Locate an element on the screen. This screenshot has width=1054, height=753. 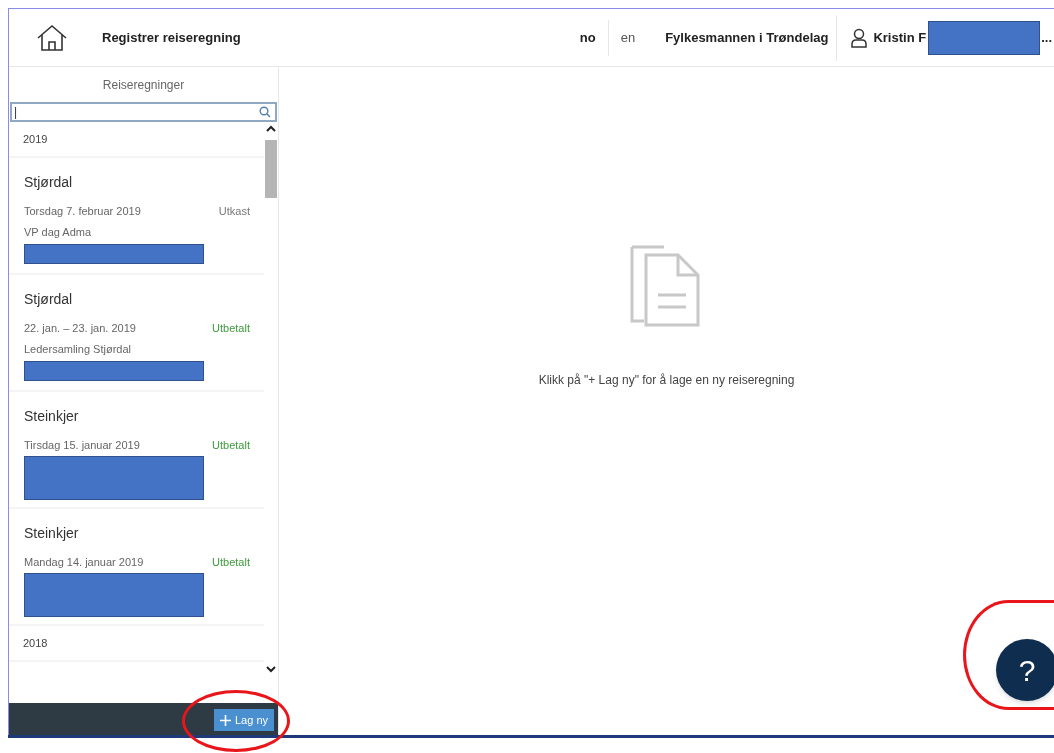
home-icon is located at coordinates (52, 37).